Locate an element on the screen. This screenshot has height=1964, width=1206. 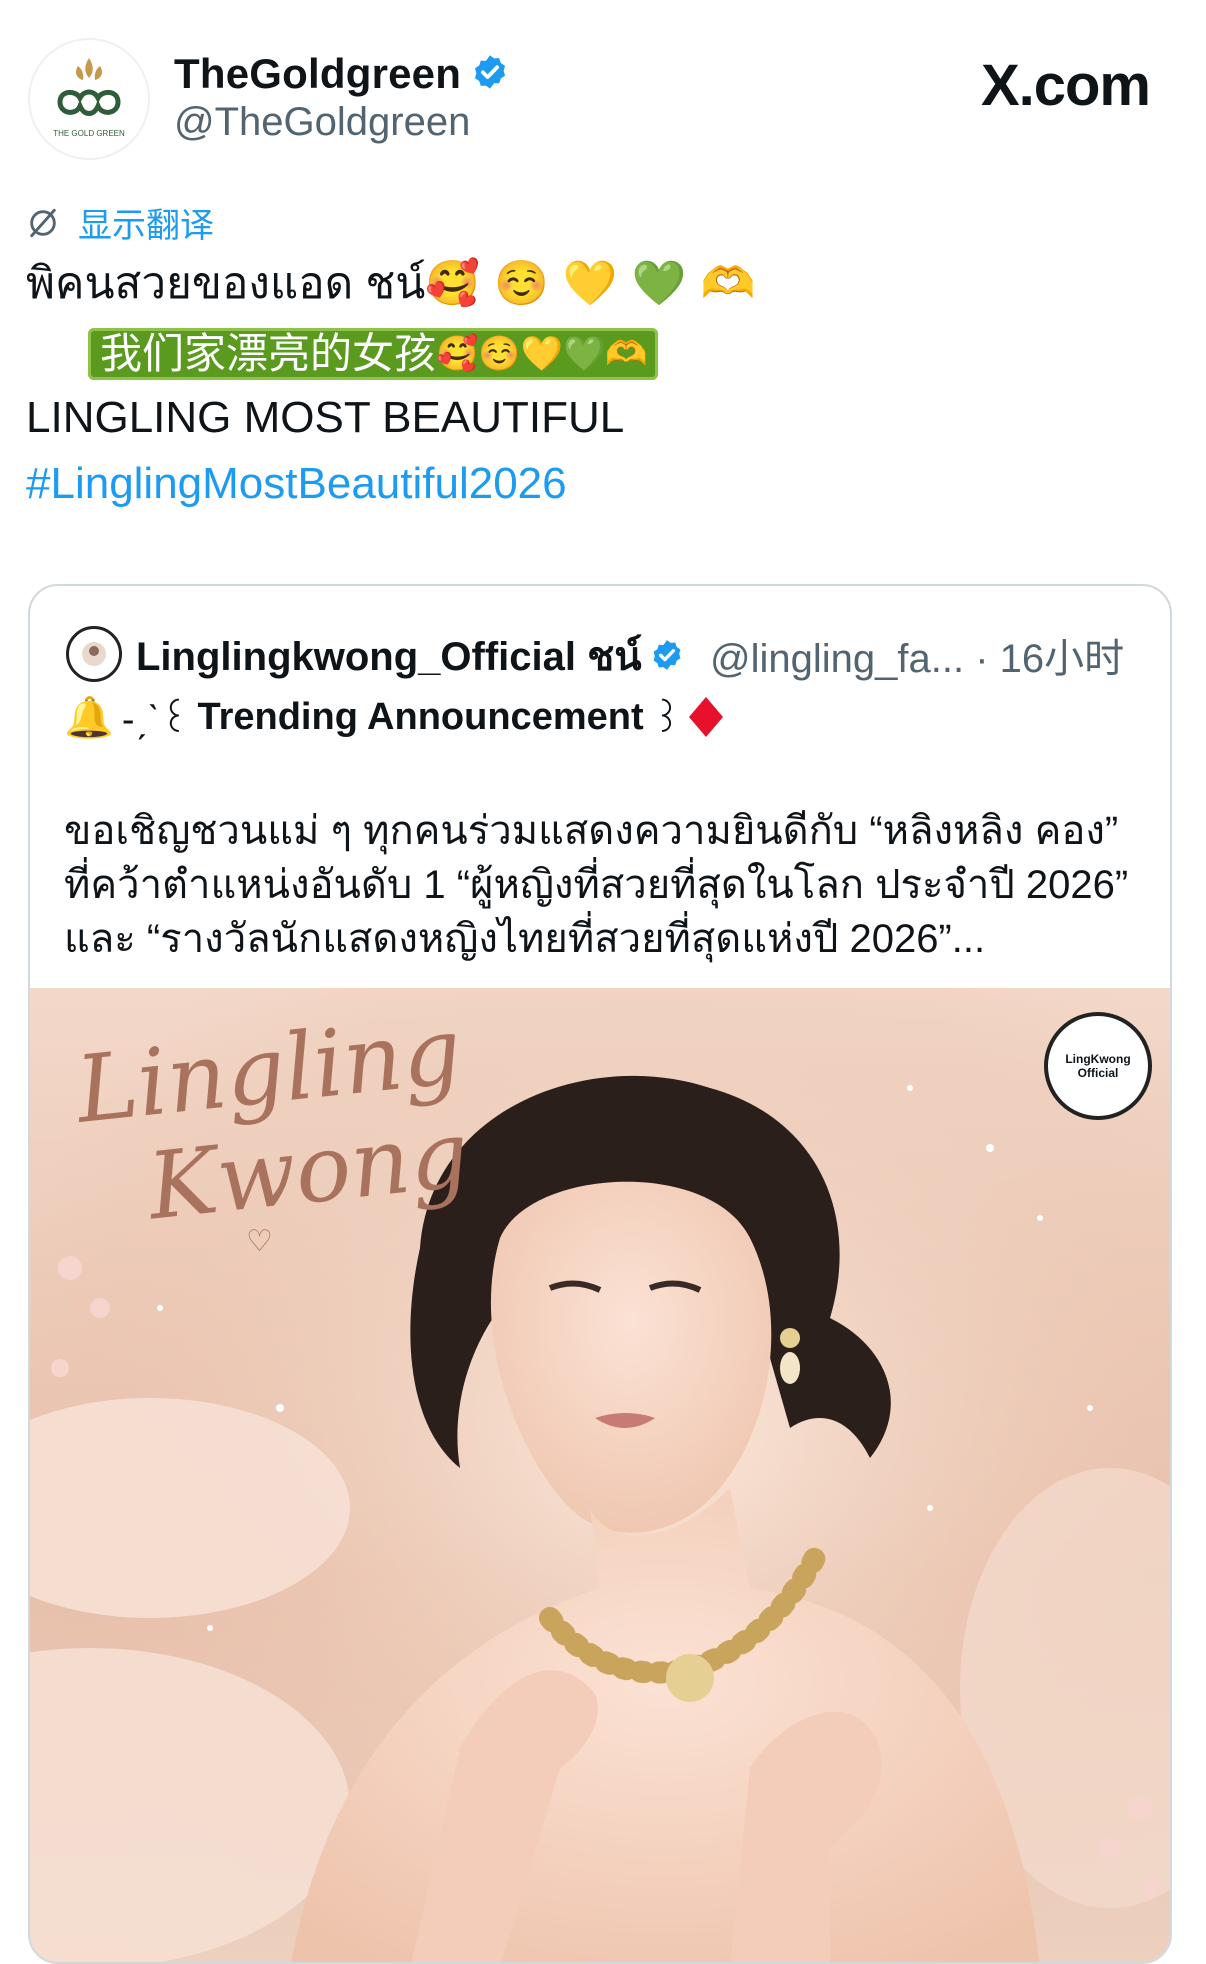
quoted-author-avatar is located at coordinates (94, 654).